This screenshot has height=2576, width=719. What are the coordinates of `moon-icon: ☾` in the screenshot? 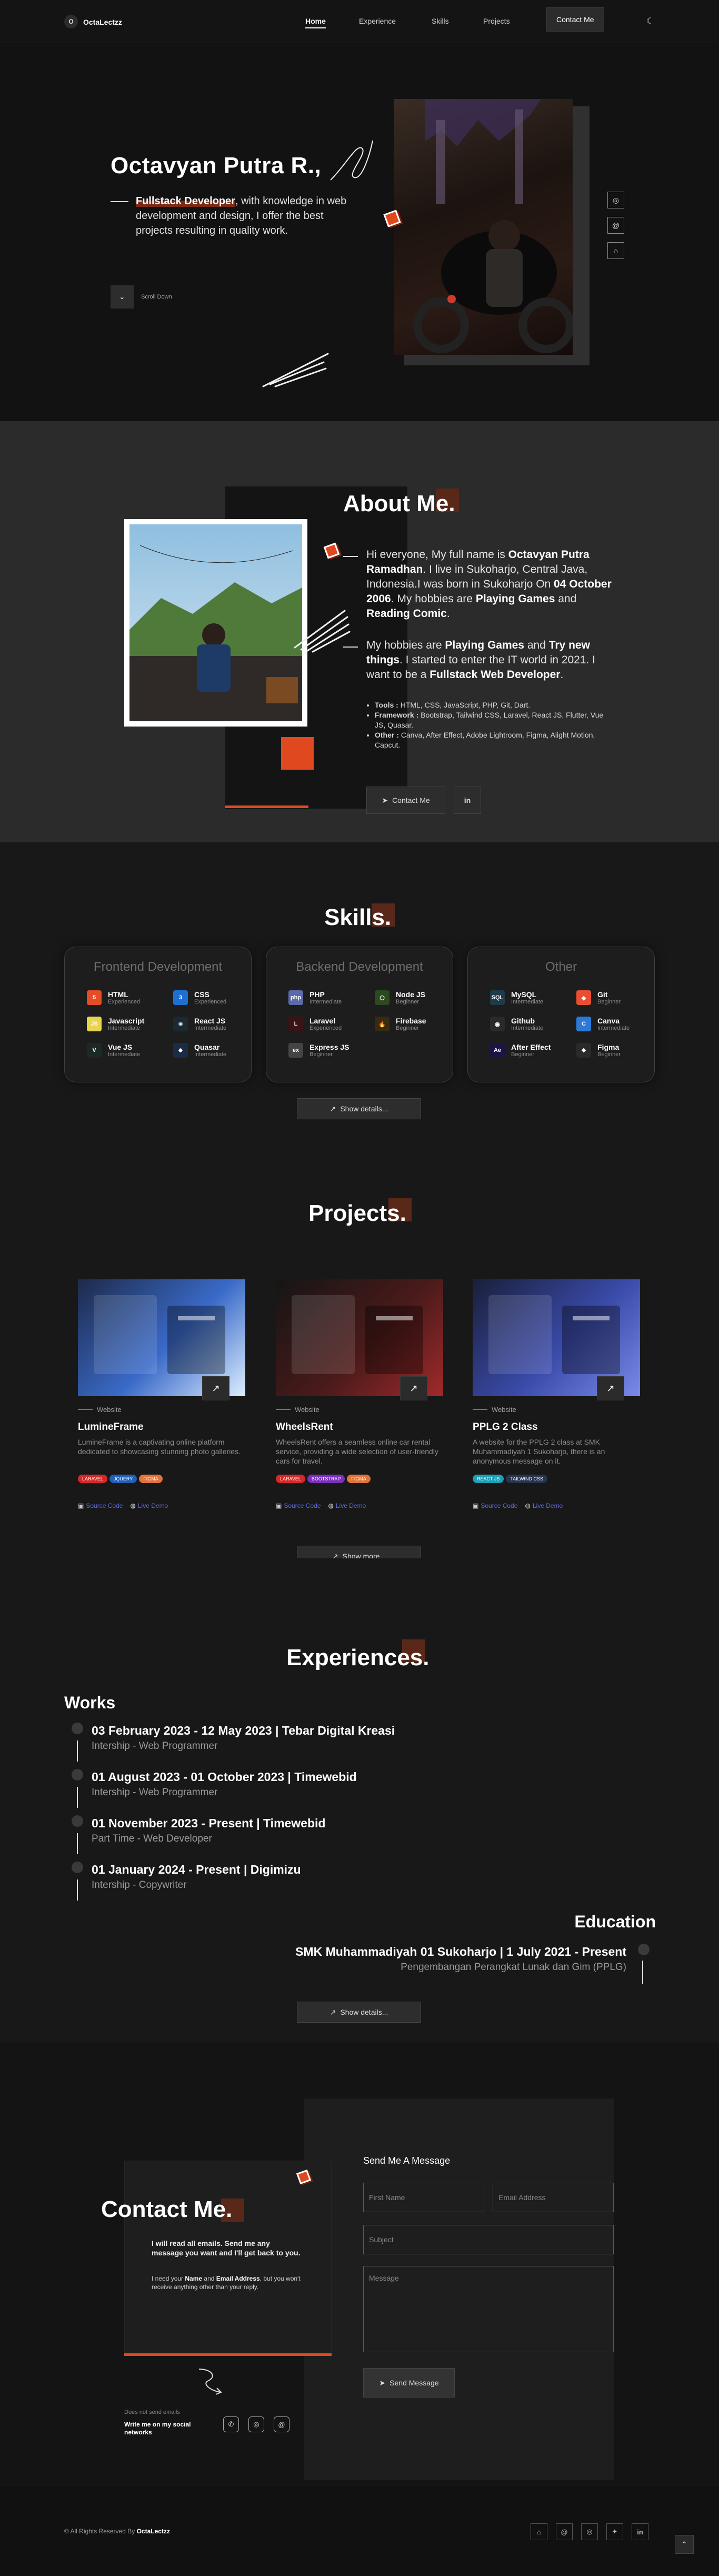 It's located at (650, 21).